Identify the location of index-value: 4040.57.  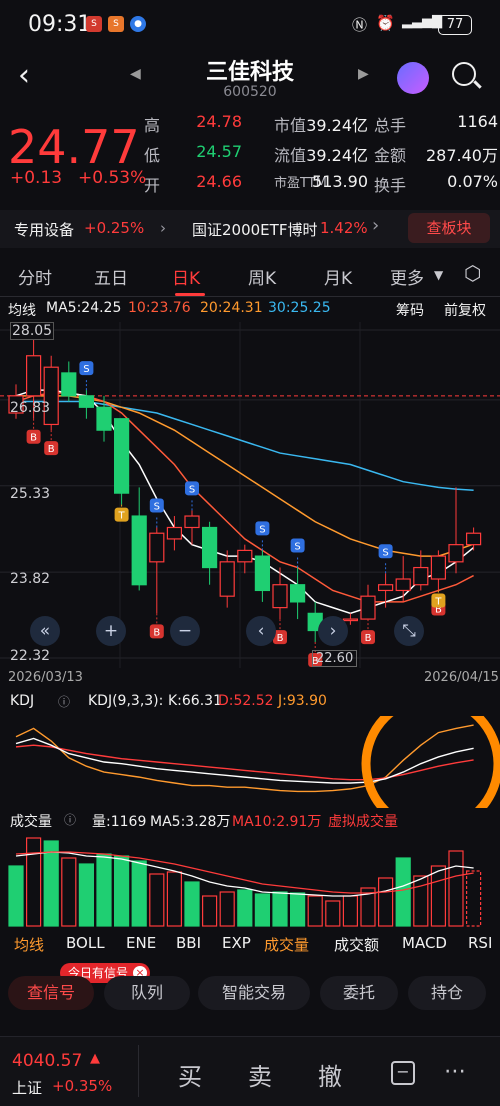
(47, 1061).